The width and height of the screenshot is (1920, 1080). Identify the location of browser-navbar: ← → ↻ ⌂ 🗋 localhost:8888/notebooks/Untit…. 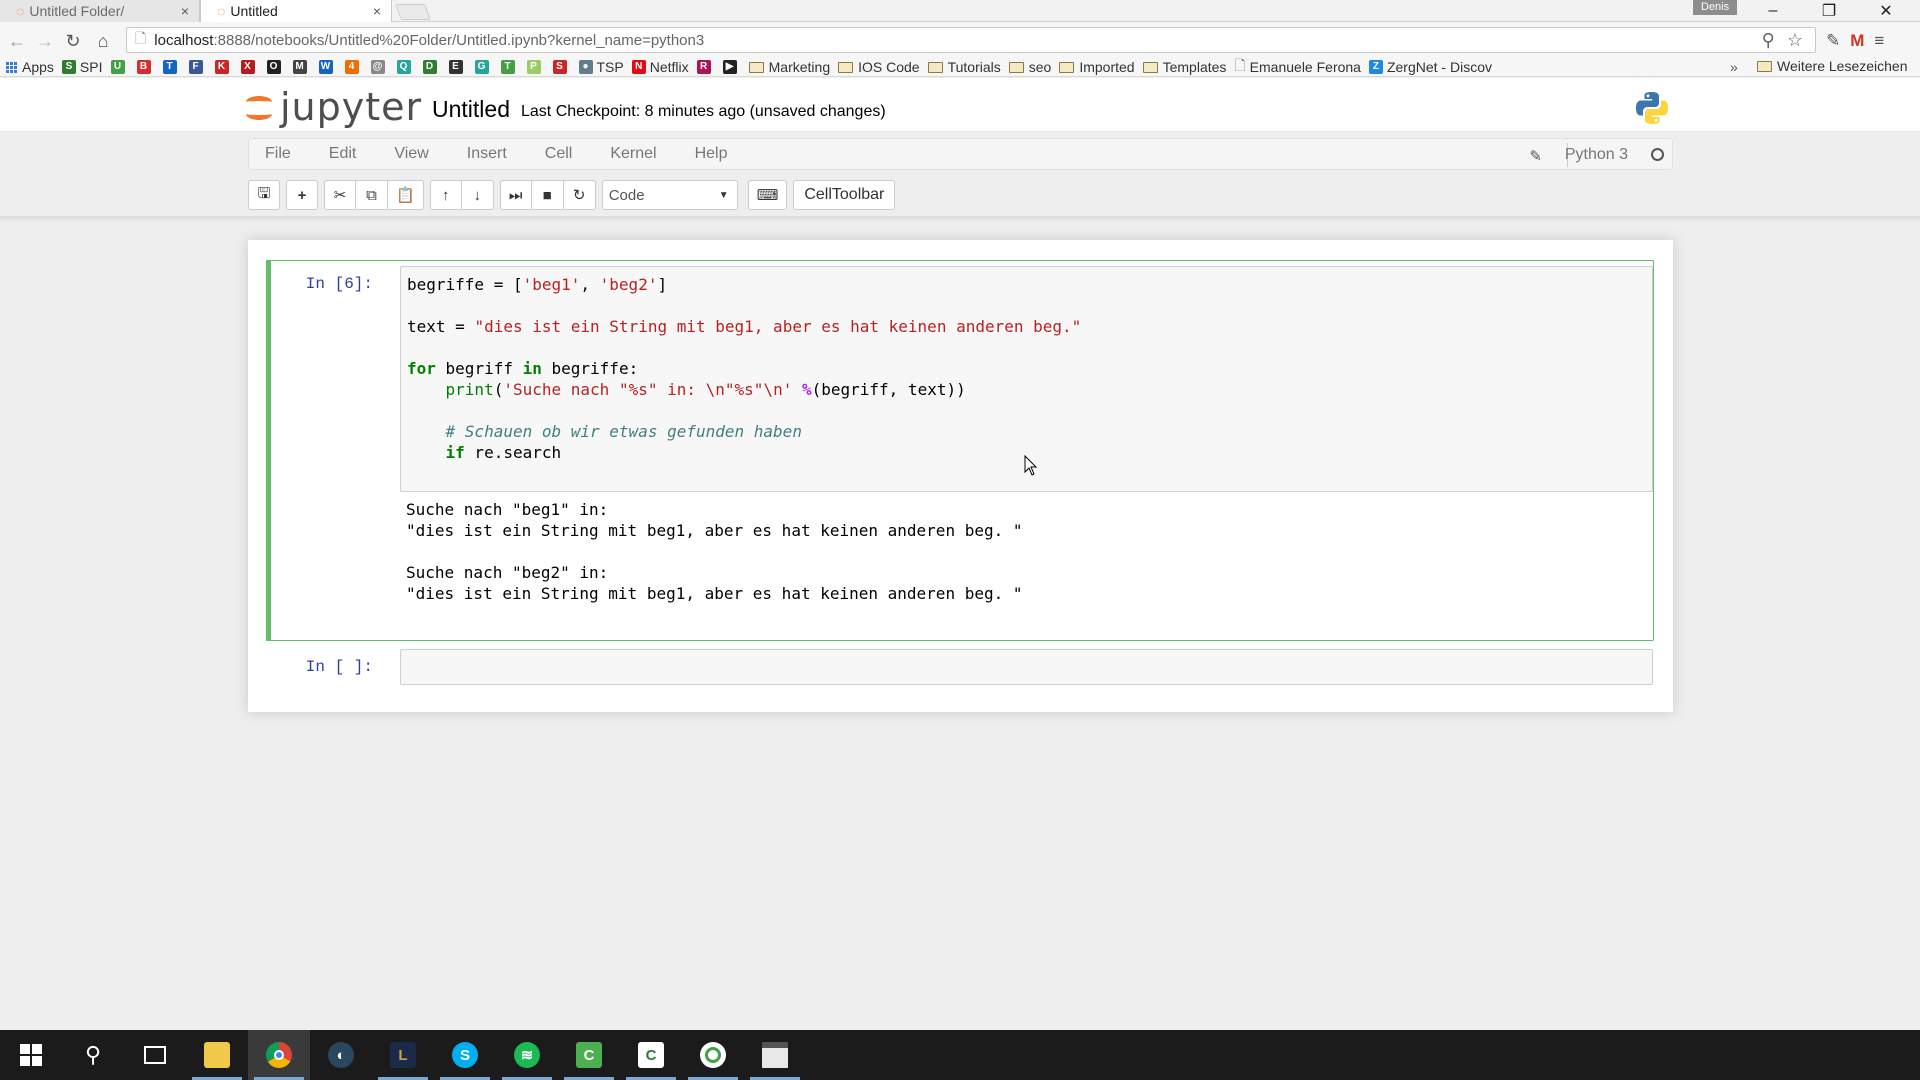
(960, 40).